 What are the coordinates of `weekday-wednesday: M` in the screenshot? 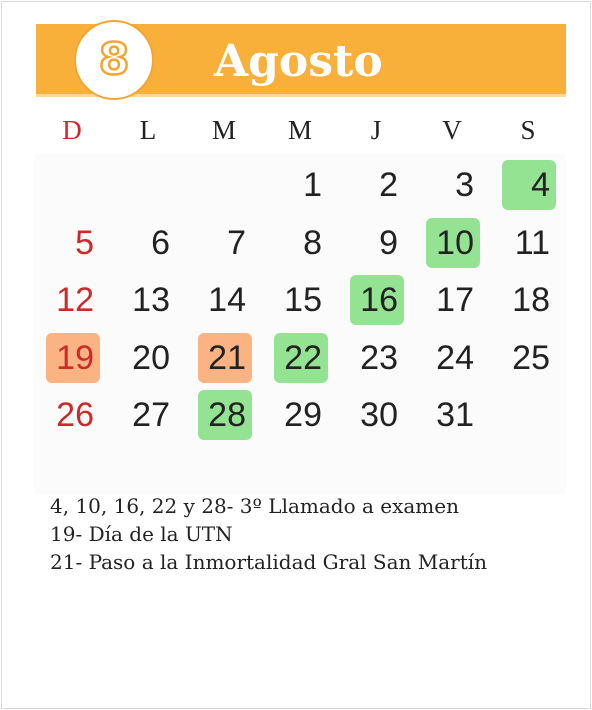 It's located at (299, 130).